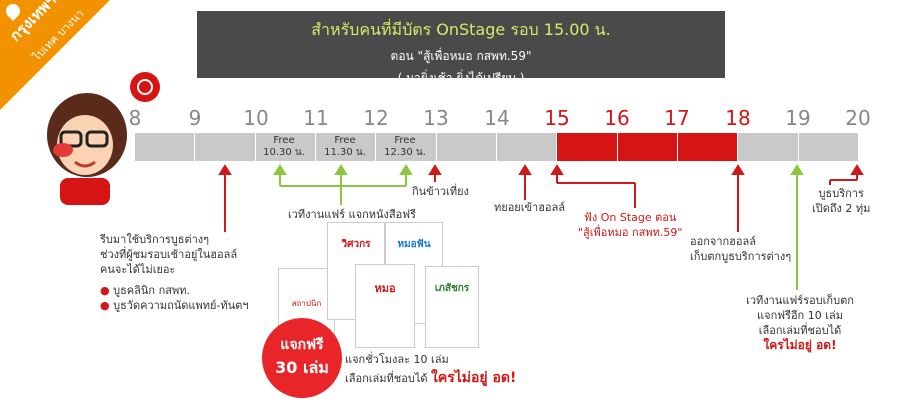 This screenshot has height=417, width=900. I want to click on note-line: รีบมาใช้บริการบูธต่างๆ, so click(155, 239).